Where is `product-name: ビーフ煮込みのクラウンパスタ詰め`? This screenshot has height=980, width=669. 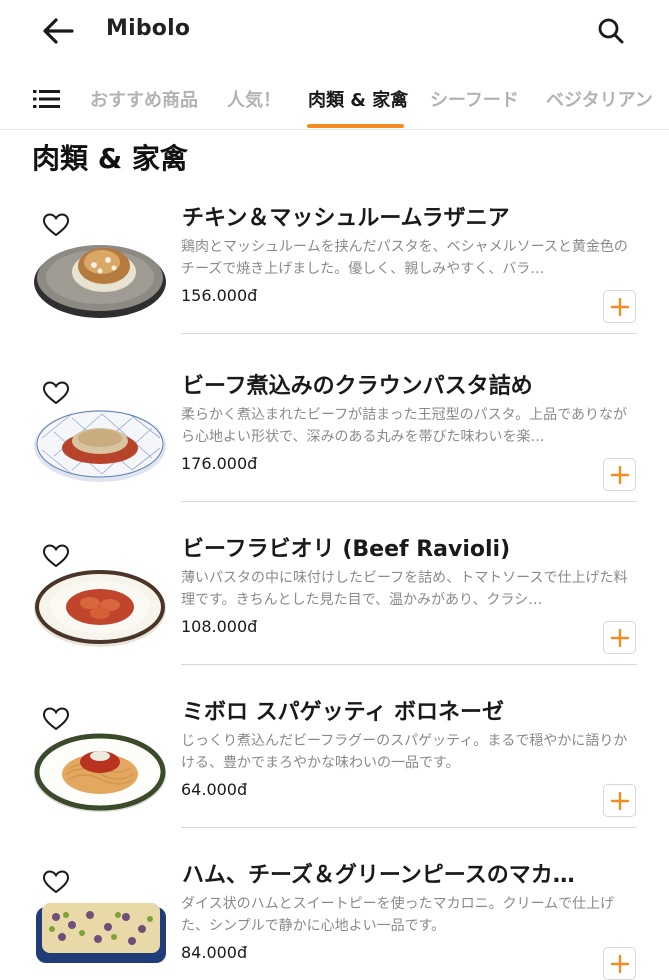 product-name: ビーフ煮込みのクラウンパスタ詰め is located at coordinates (357, 386).